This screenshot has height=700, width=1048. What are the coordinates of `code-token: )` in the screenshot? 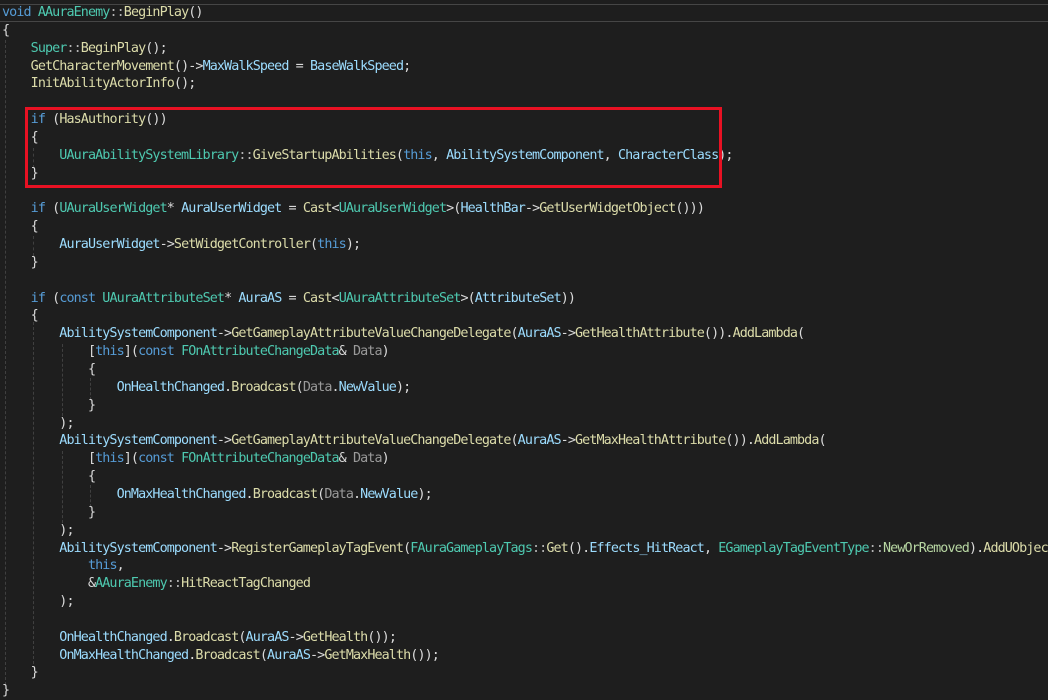 It's located at (385, 459).